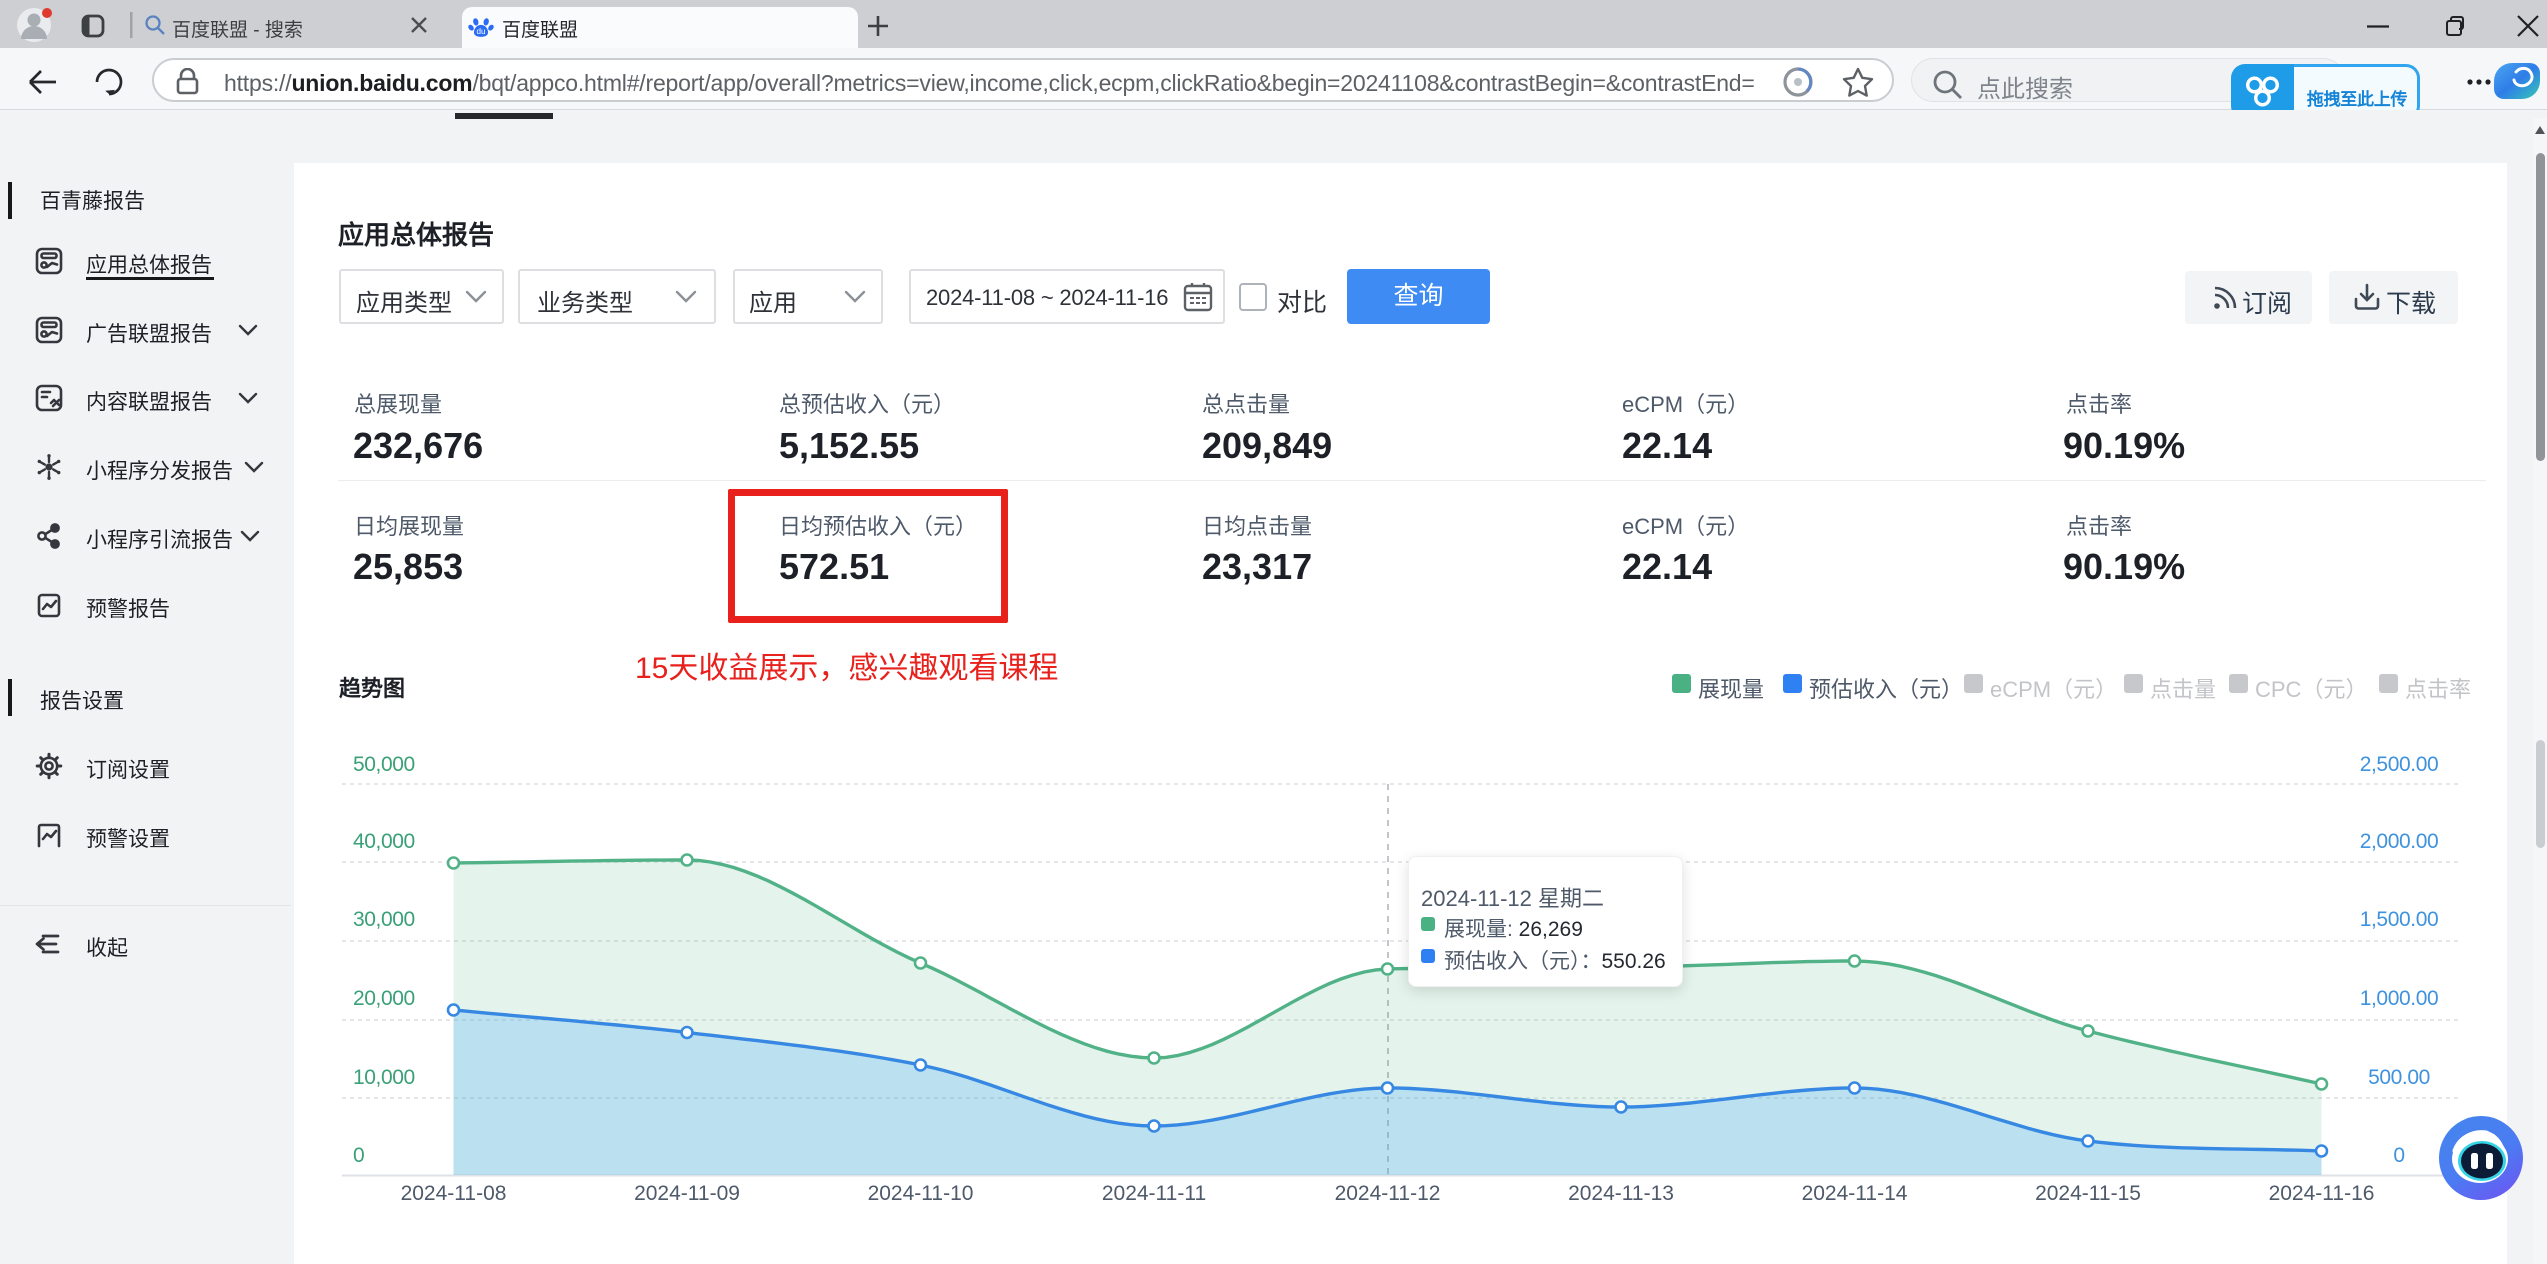  Describe the element at coordinates (480, 31) in the screenshot. I see `svg-text: du` at that location.